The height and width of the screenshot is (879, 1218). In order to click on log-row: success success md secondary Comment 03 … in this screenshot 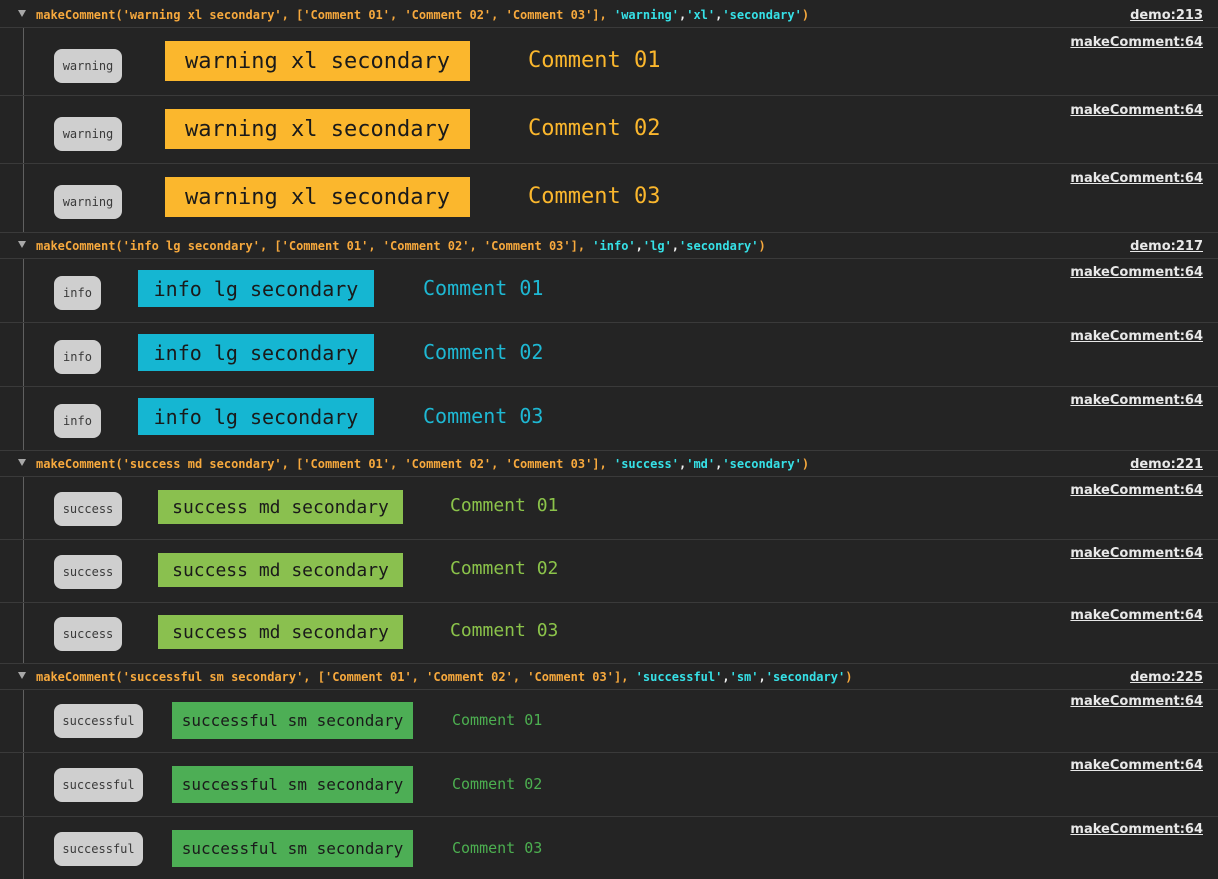, I will do `click(609, 633)`.